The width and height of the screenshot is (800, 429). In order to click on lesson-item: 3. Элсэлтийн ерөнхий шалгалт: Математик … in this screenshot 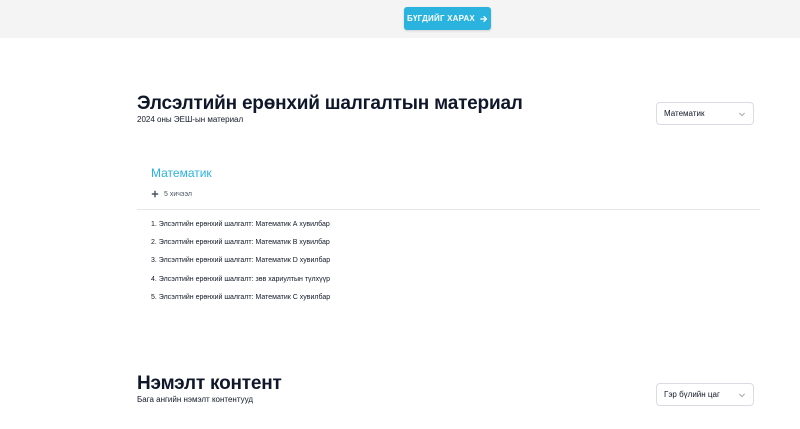, I will do `click(240, 265)`.